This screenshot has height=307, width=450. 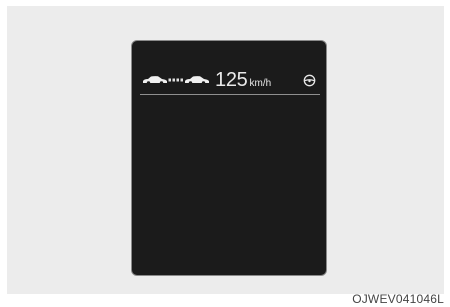 I want to click on front-car-icon, so click(x=197, y=80).